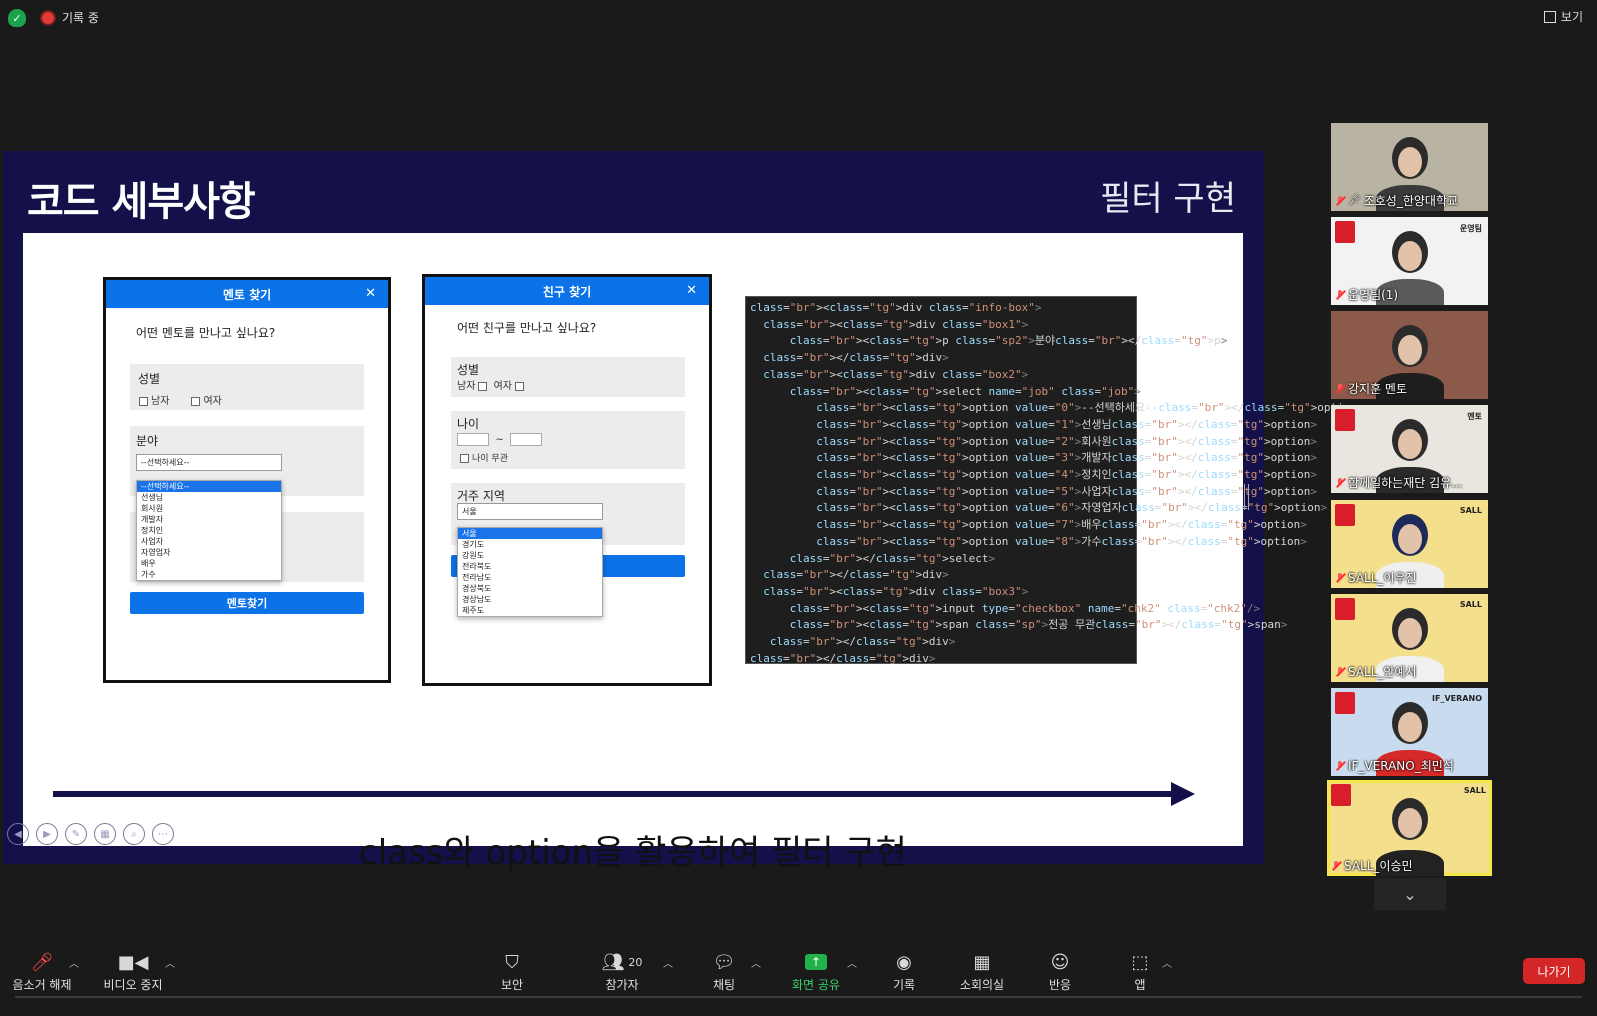 This screenshot has width=1597, height=1016. Describe the element at coordinates (756, 962) in the screenshot. I see `chat-caret-icon: ︿` at that location.